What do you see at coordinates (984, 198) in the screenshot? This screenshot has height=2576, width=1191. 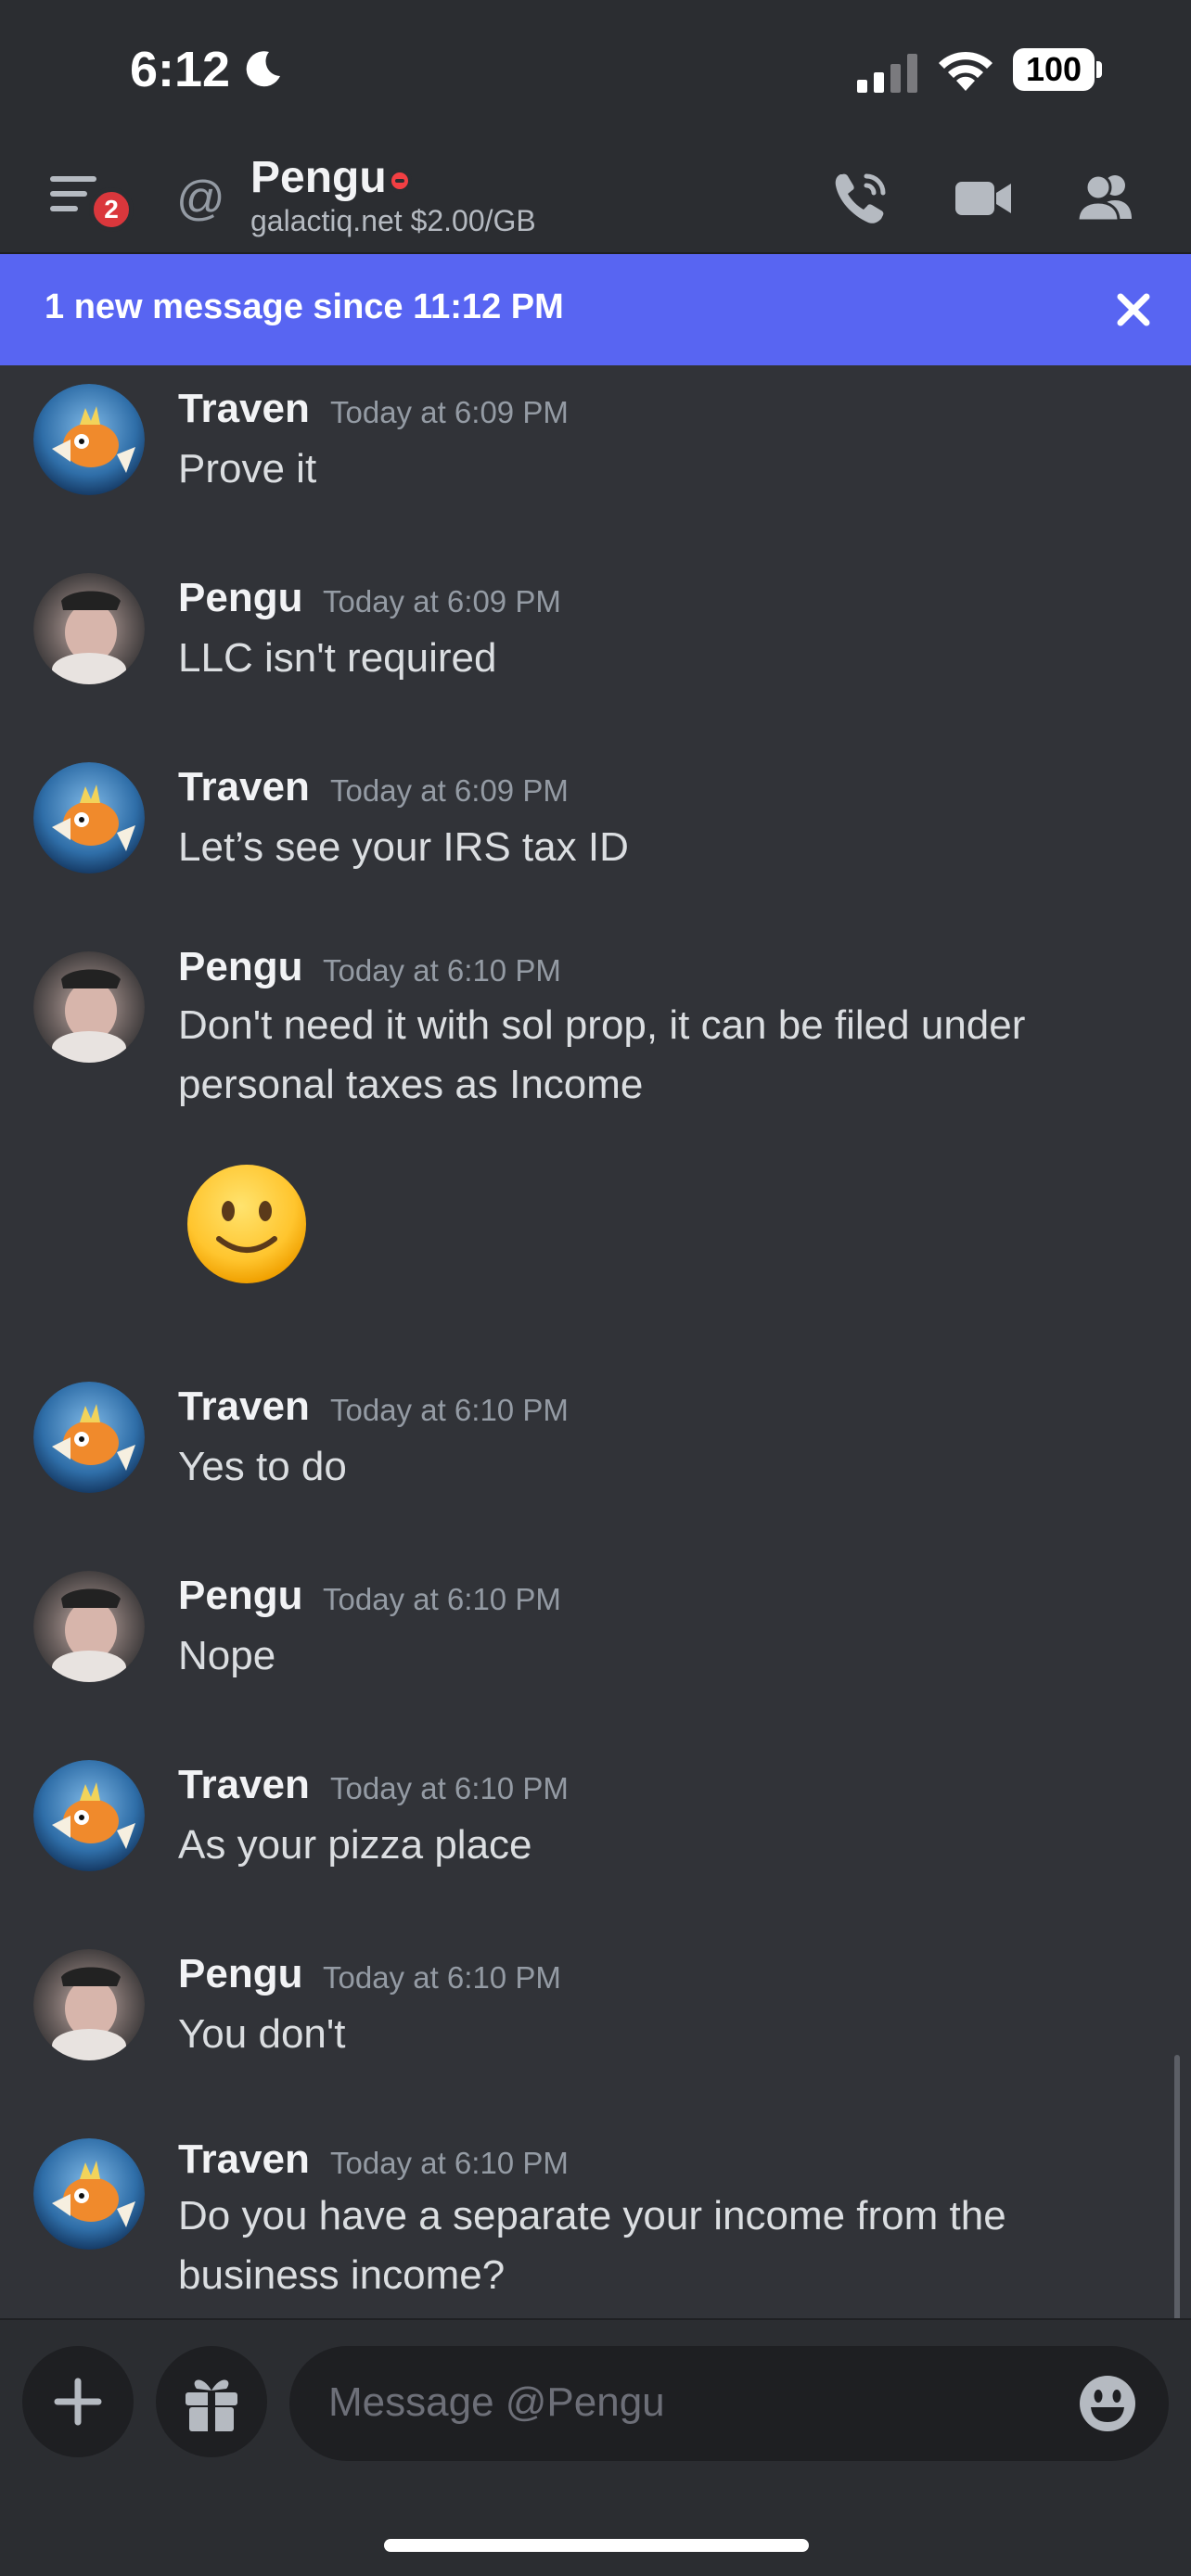 I see `video-call-icon` at bounding box center [984, 198].